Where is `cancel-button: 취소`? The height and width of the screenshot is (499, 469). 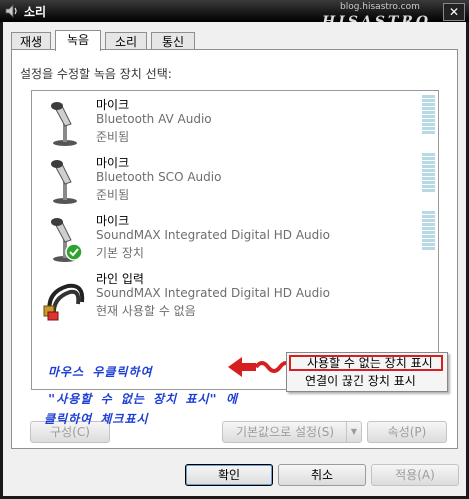
cancel-button: 취소 is located at coordinates (322, 475).